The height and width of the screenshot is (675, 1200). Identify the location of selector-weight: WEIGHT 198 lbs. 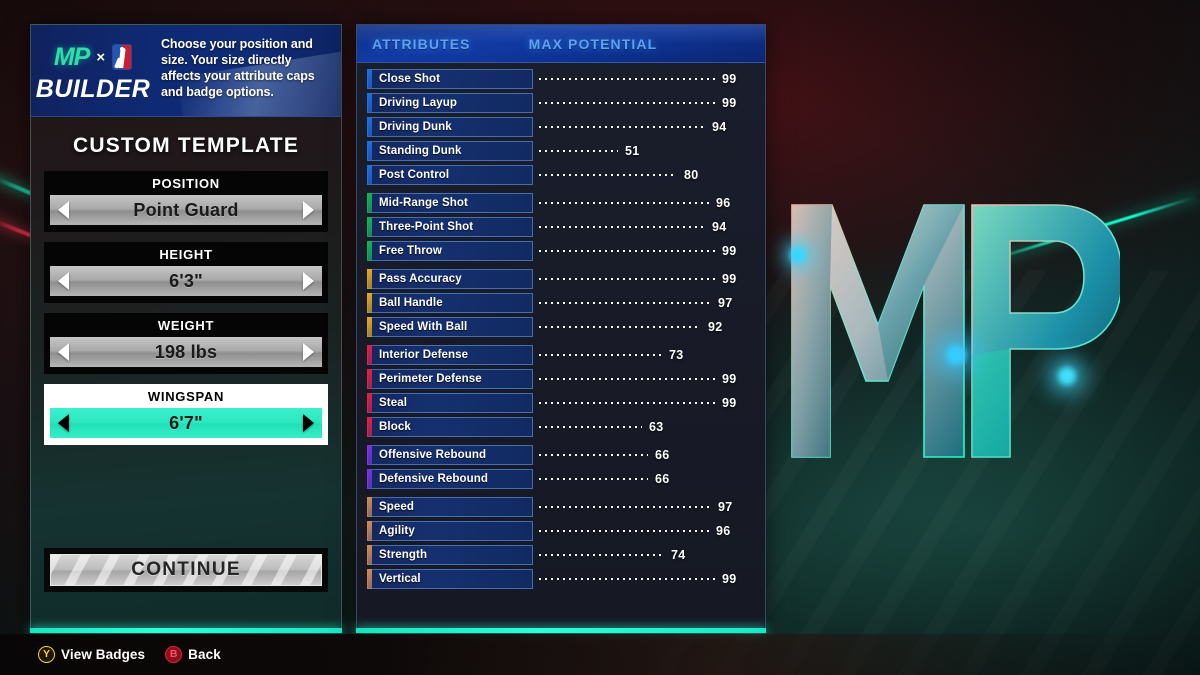
(186, 343).